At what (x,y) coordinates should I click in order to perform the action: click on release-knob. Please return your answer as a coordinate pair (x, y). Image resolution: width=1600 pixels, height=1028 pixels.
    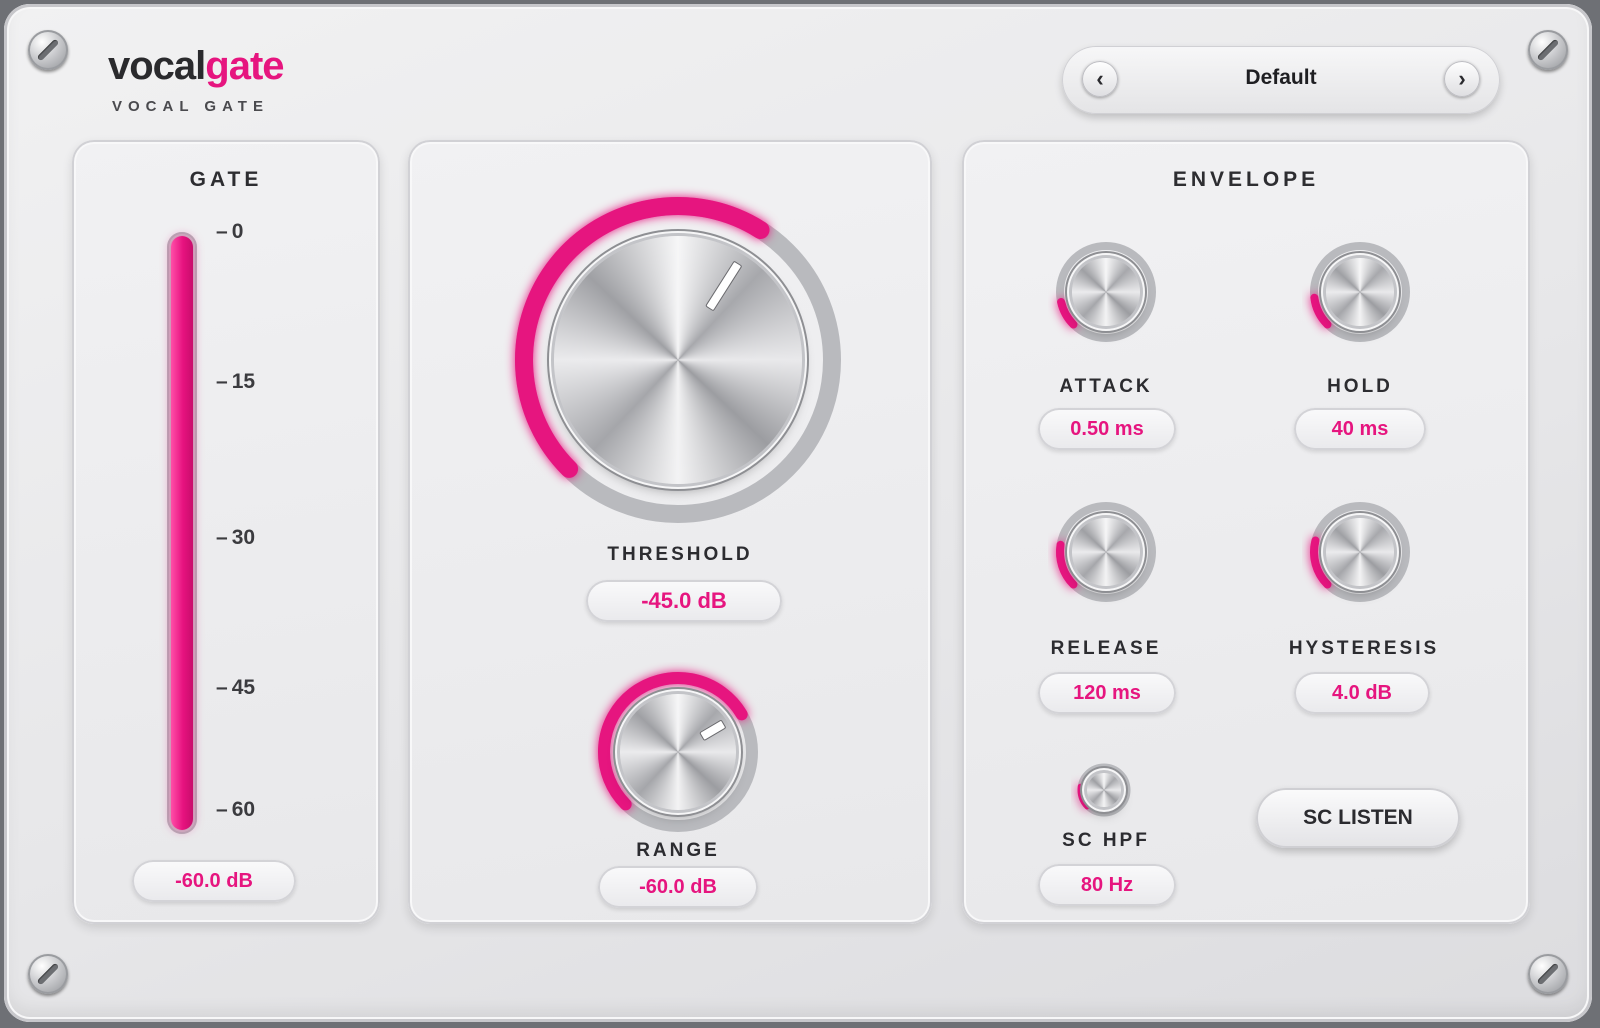
    Looking at the image, I should click on (1106, 552).